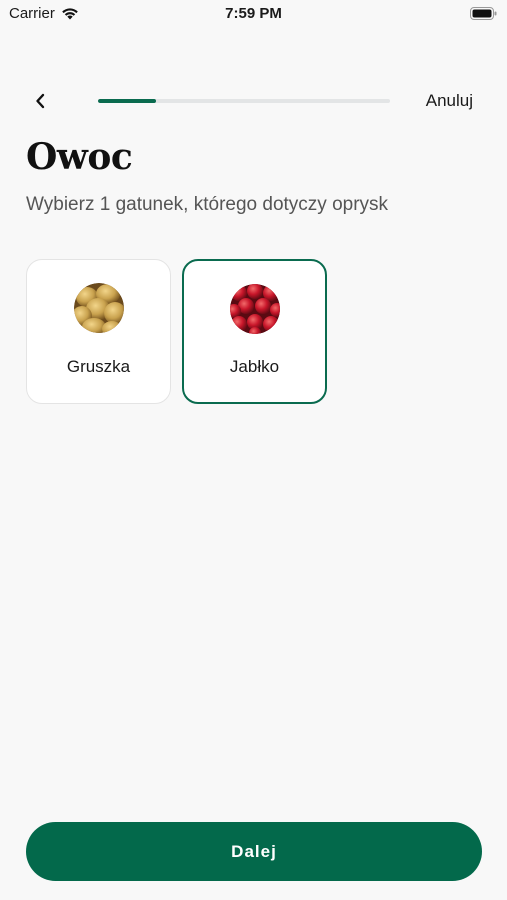 The height and width of the screenshot is (900, 507). Describe the element at coordinates (244, 101) in the screenshot. I see `progress-bar` at that location.